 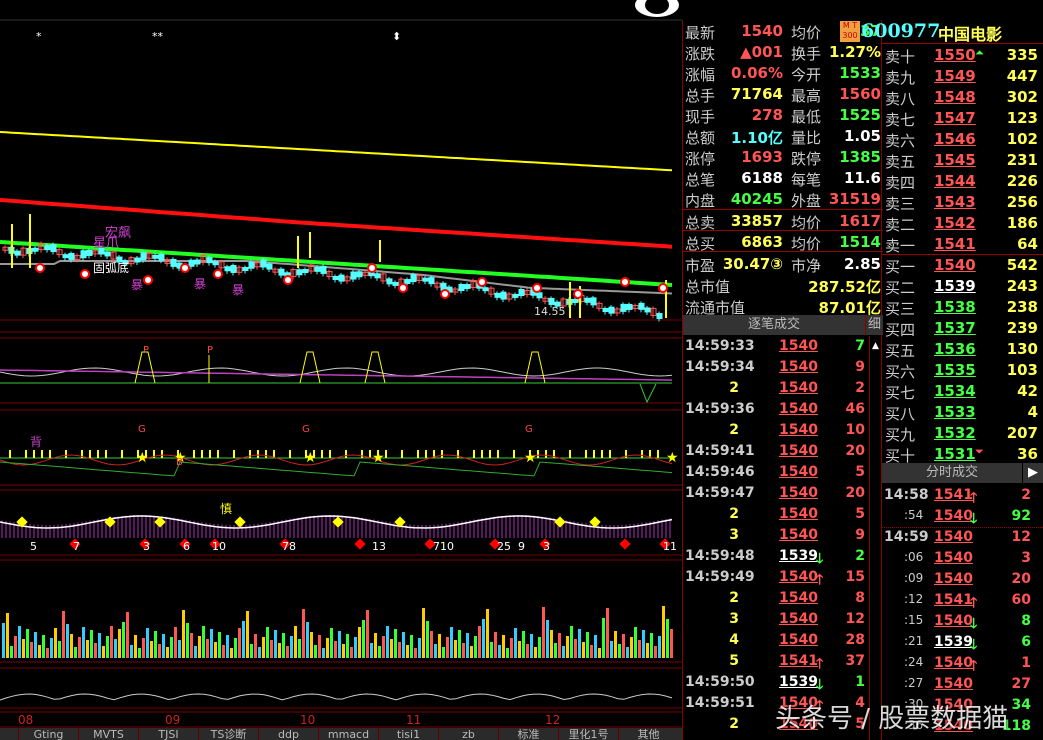 I want to click on ask-row: 卖三 1543 256, so click(x=962, y=202).